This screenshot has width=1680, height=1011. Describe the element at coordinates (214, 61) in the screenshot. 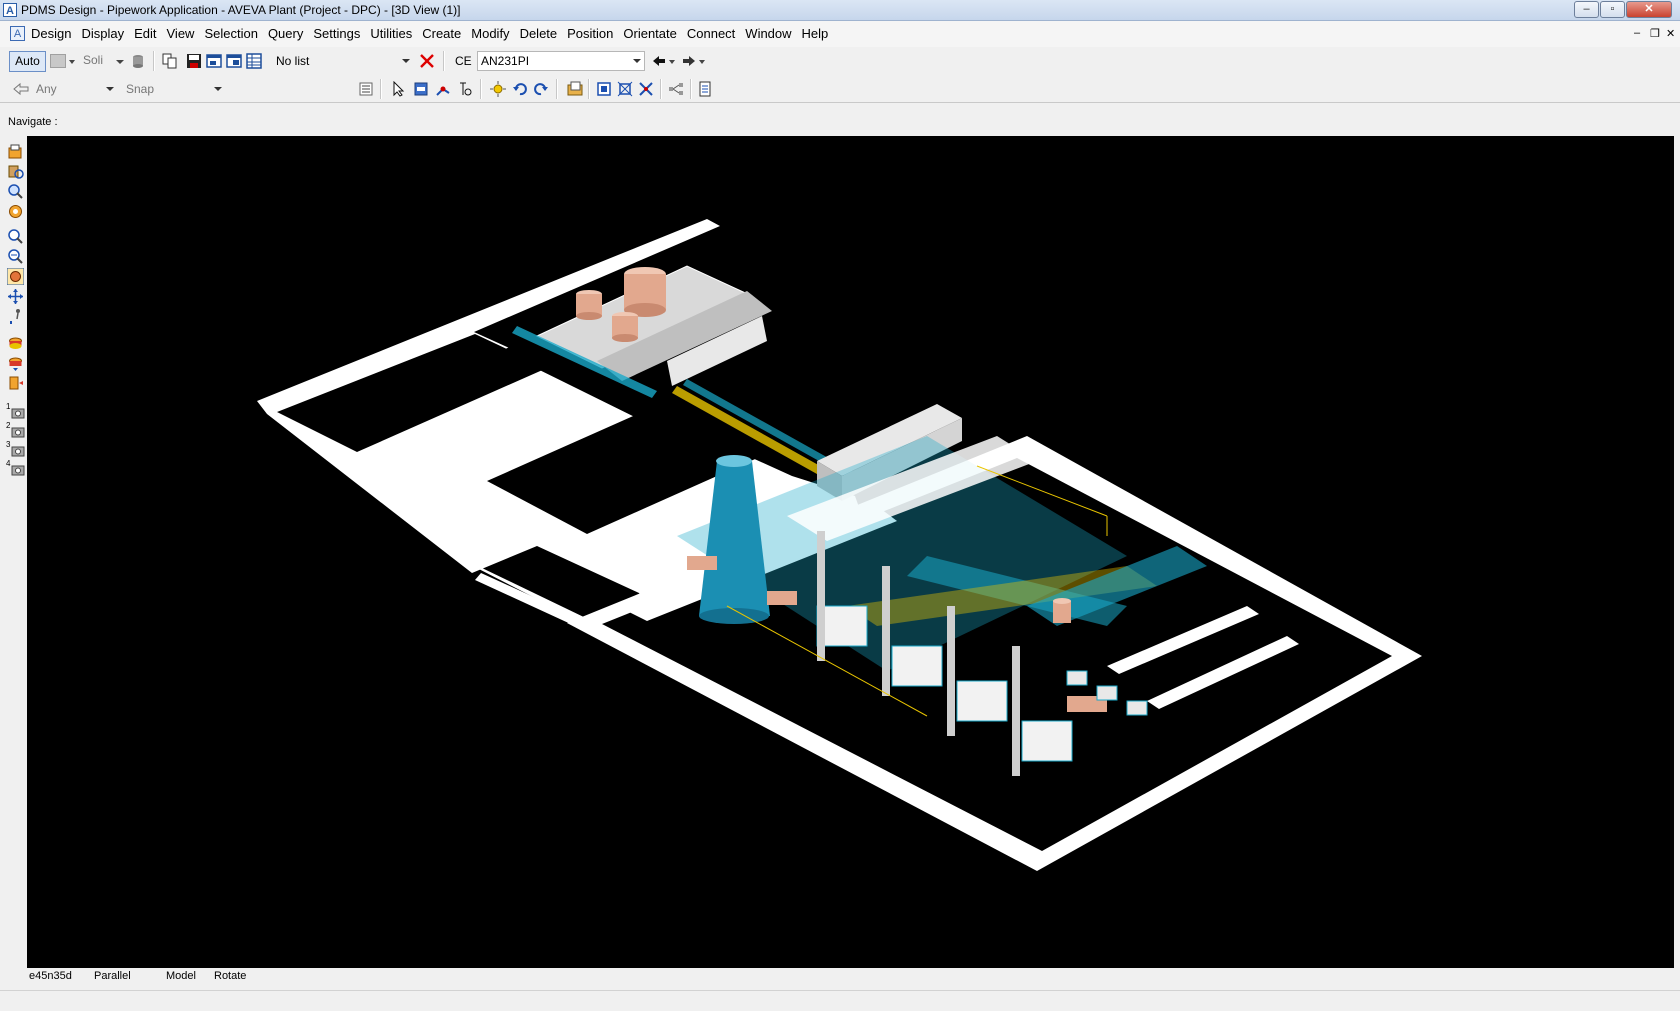

I see `window-tile-icon` at that location.